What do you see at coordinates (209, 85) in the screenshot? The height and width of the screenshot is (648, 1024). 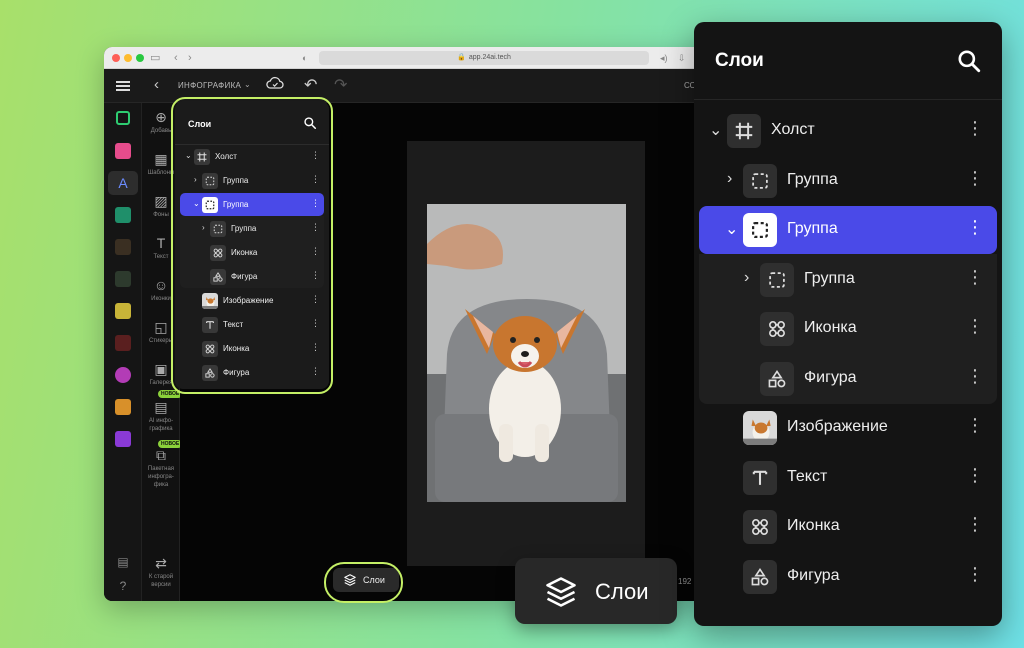 I see `project-title: ИНФОГРАФИКА` at bounding box center [209, 85].